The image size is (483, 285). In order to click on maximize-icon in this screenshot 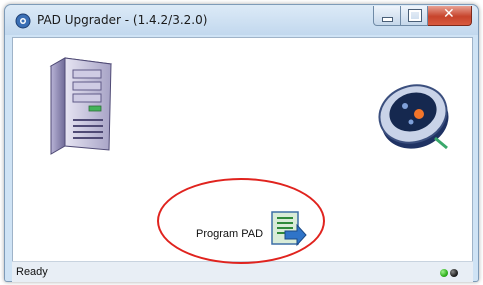, I will do `click(415, 15)`.